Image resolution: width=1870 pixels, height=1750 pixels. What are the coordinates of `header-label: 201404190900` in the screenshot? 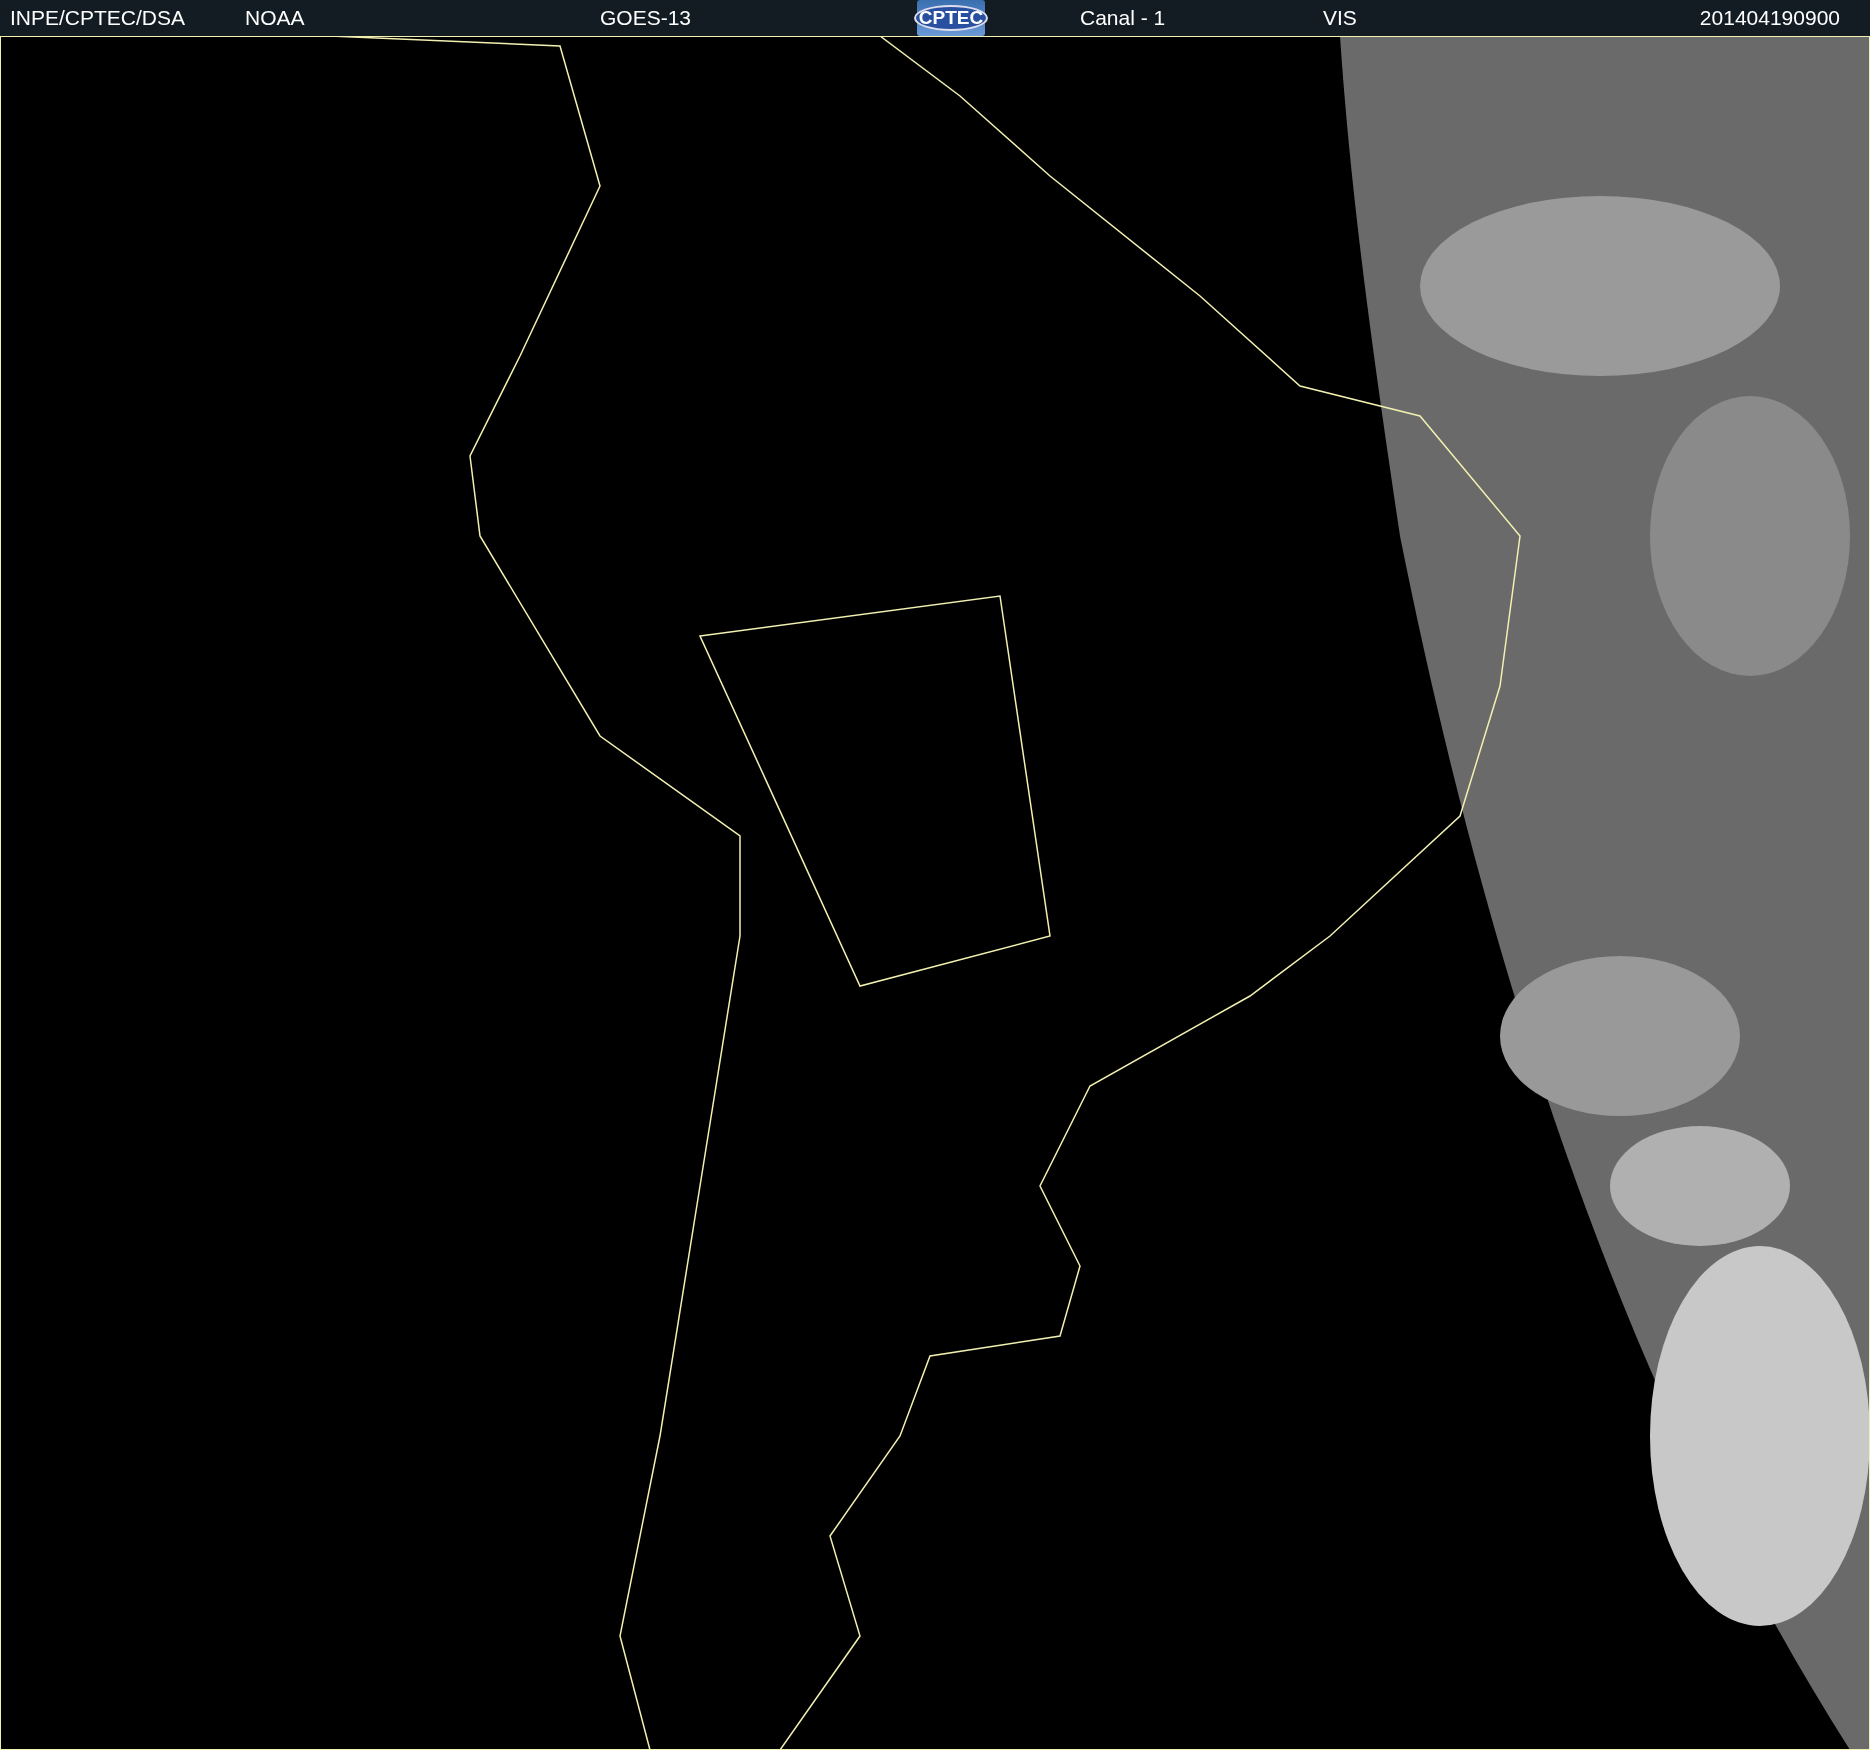 It's located at (1769, 18).